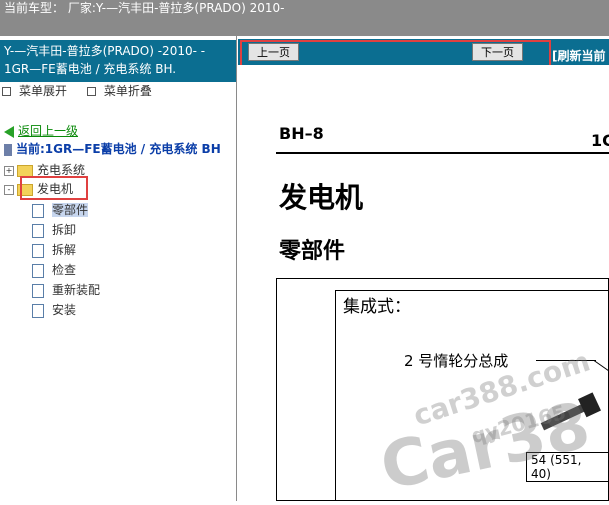  I want to click on current-model-text: 当前车型： 厂家:Y-—汽丰田-普拉多(PRADO) 2010-, so click(144, 8).